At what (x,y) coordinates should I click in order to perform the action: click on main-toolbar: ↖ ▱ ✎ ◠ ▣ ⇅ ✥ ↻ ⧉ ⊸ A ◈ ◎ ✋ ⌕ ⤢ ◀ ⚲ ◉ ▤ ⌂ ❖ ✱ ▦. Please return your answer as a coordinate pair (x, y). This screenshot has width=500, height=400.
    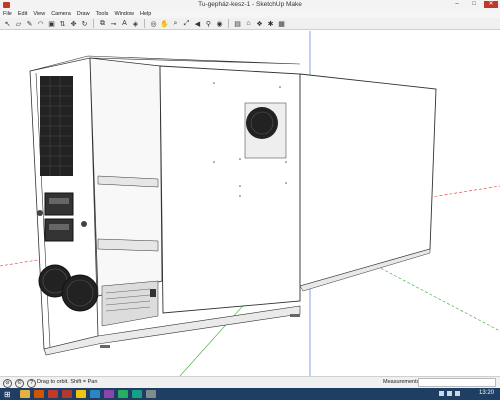
    Looking at the image, I should click on (250, 24).